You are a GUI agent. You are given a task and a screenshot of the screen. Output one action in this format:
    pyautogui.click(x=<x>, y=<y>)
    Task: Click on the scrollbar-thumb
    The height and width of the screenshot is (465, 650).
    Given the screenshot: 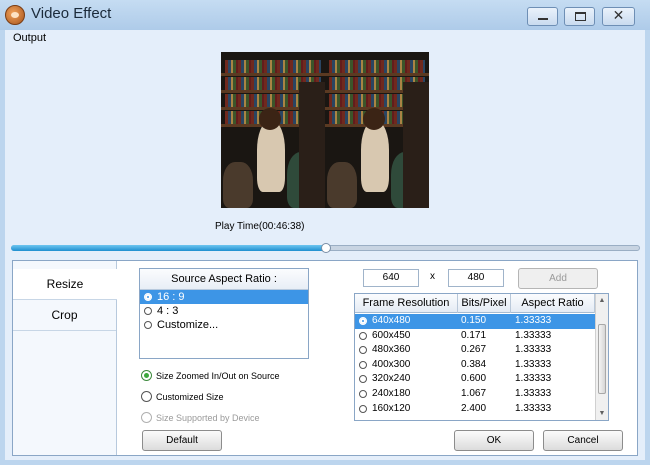 What is the action you would take?
    pyautogui.click(x=602, y=359)
    